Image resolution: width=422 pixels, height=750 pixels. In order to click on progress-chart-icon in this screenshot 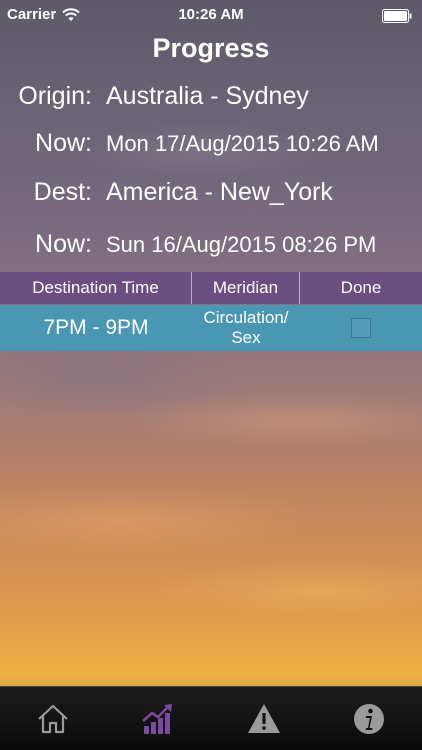, I will do `click(157, 718)`.